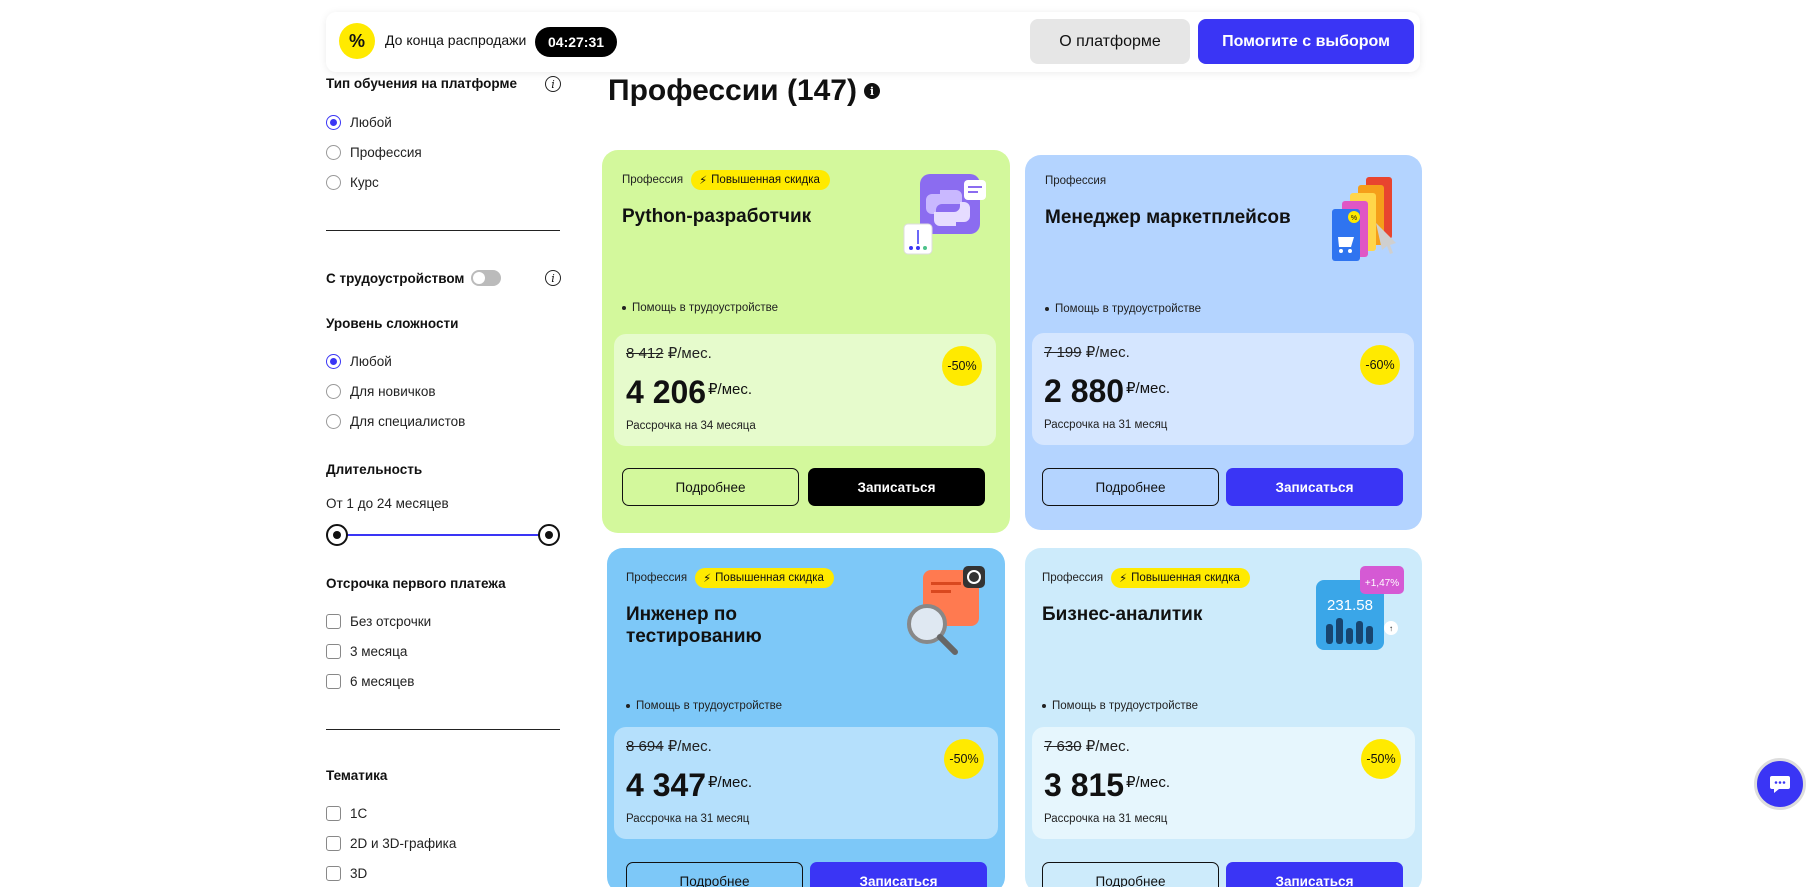 This screenshot has height=887, width=1812. I want to click on radio-learning-any: Любой, so click(359, 122).